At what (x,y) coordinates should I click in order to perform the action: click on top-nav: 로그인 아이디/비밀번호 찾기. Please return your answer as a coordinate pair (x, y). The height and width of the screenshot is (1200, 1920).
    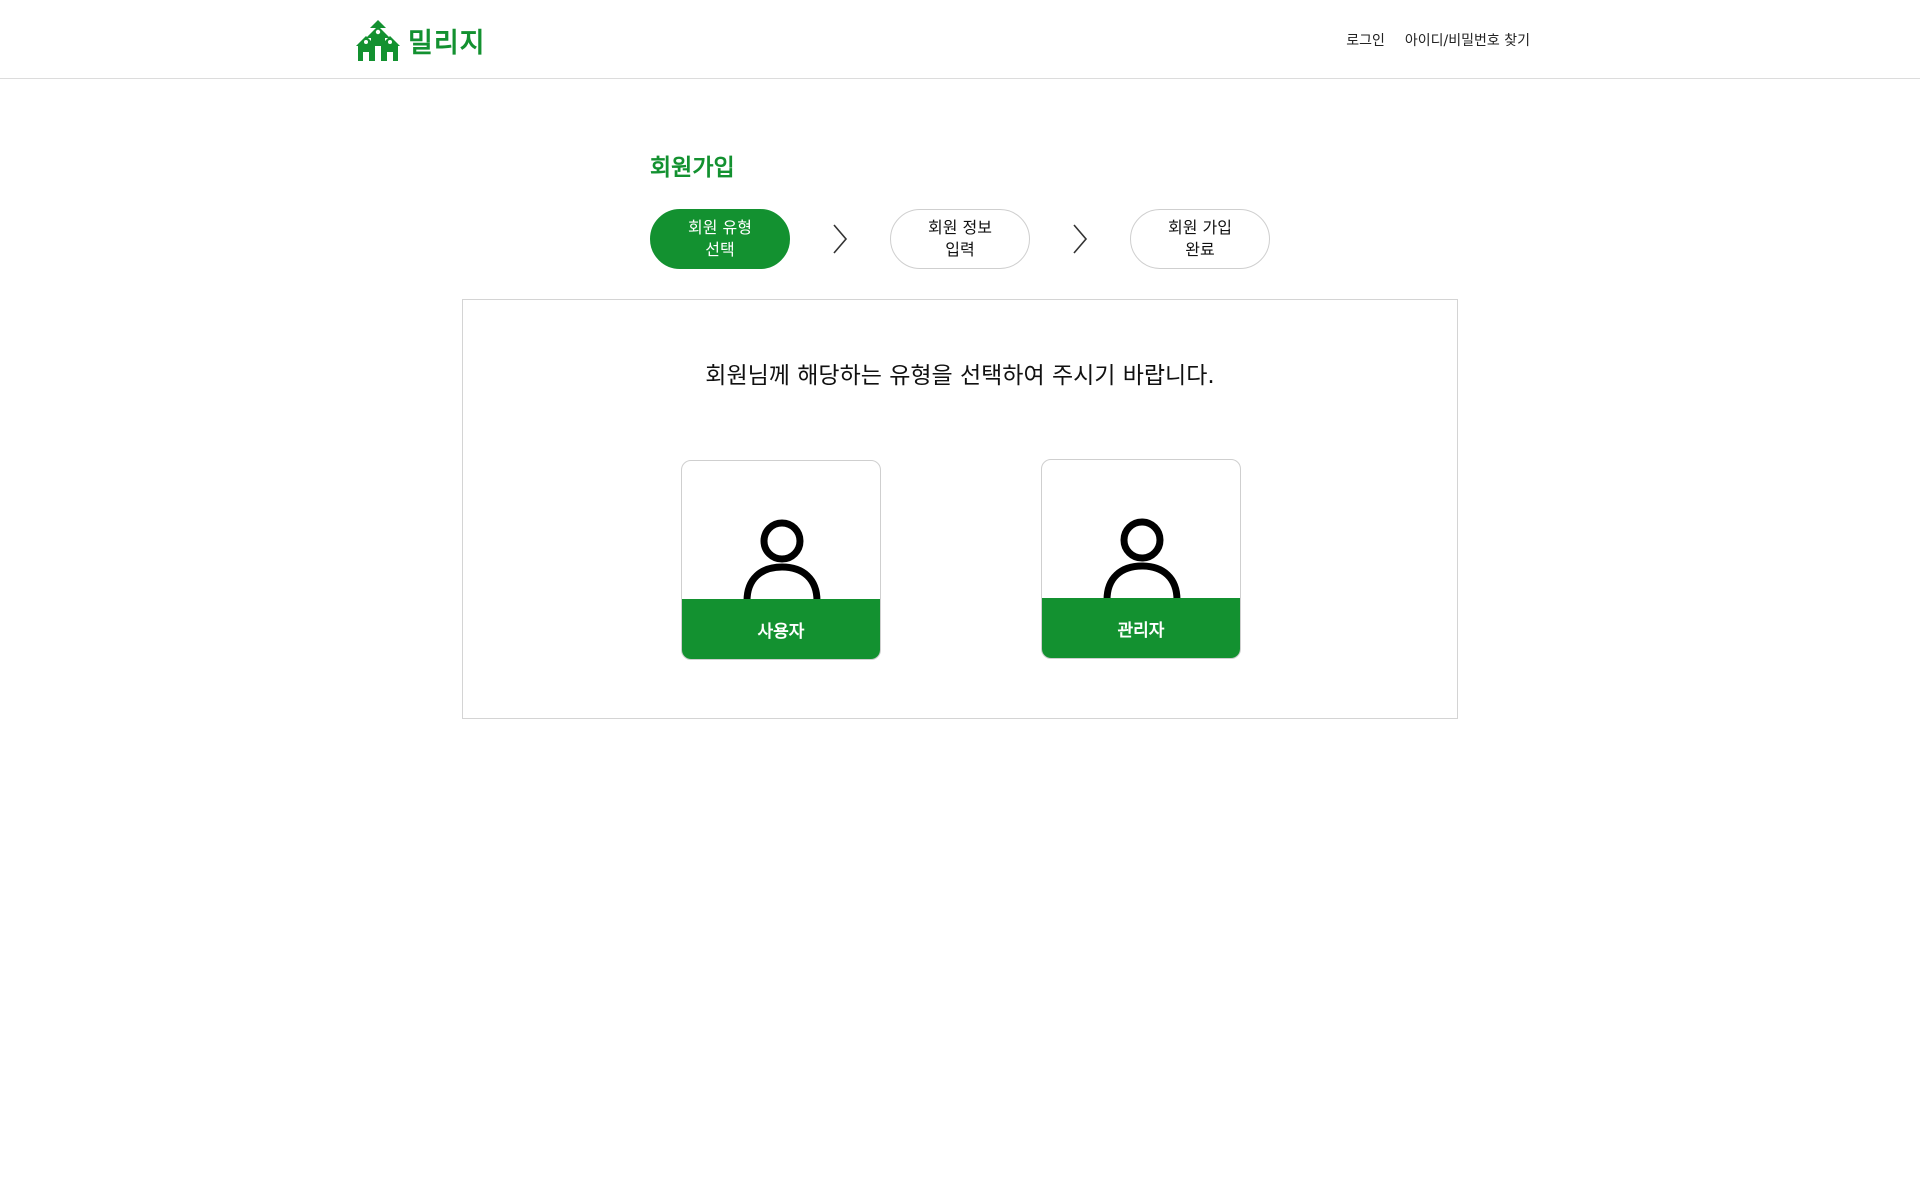
    Looking at the image, I should click on (1430, 40).